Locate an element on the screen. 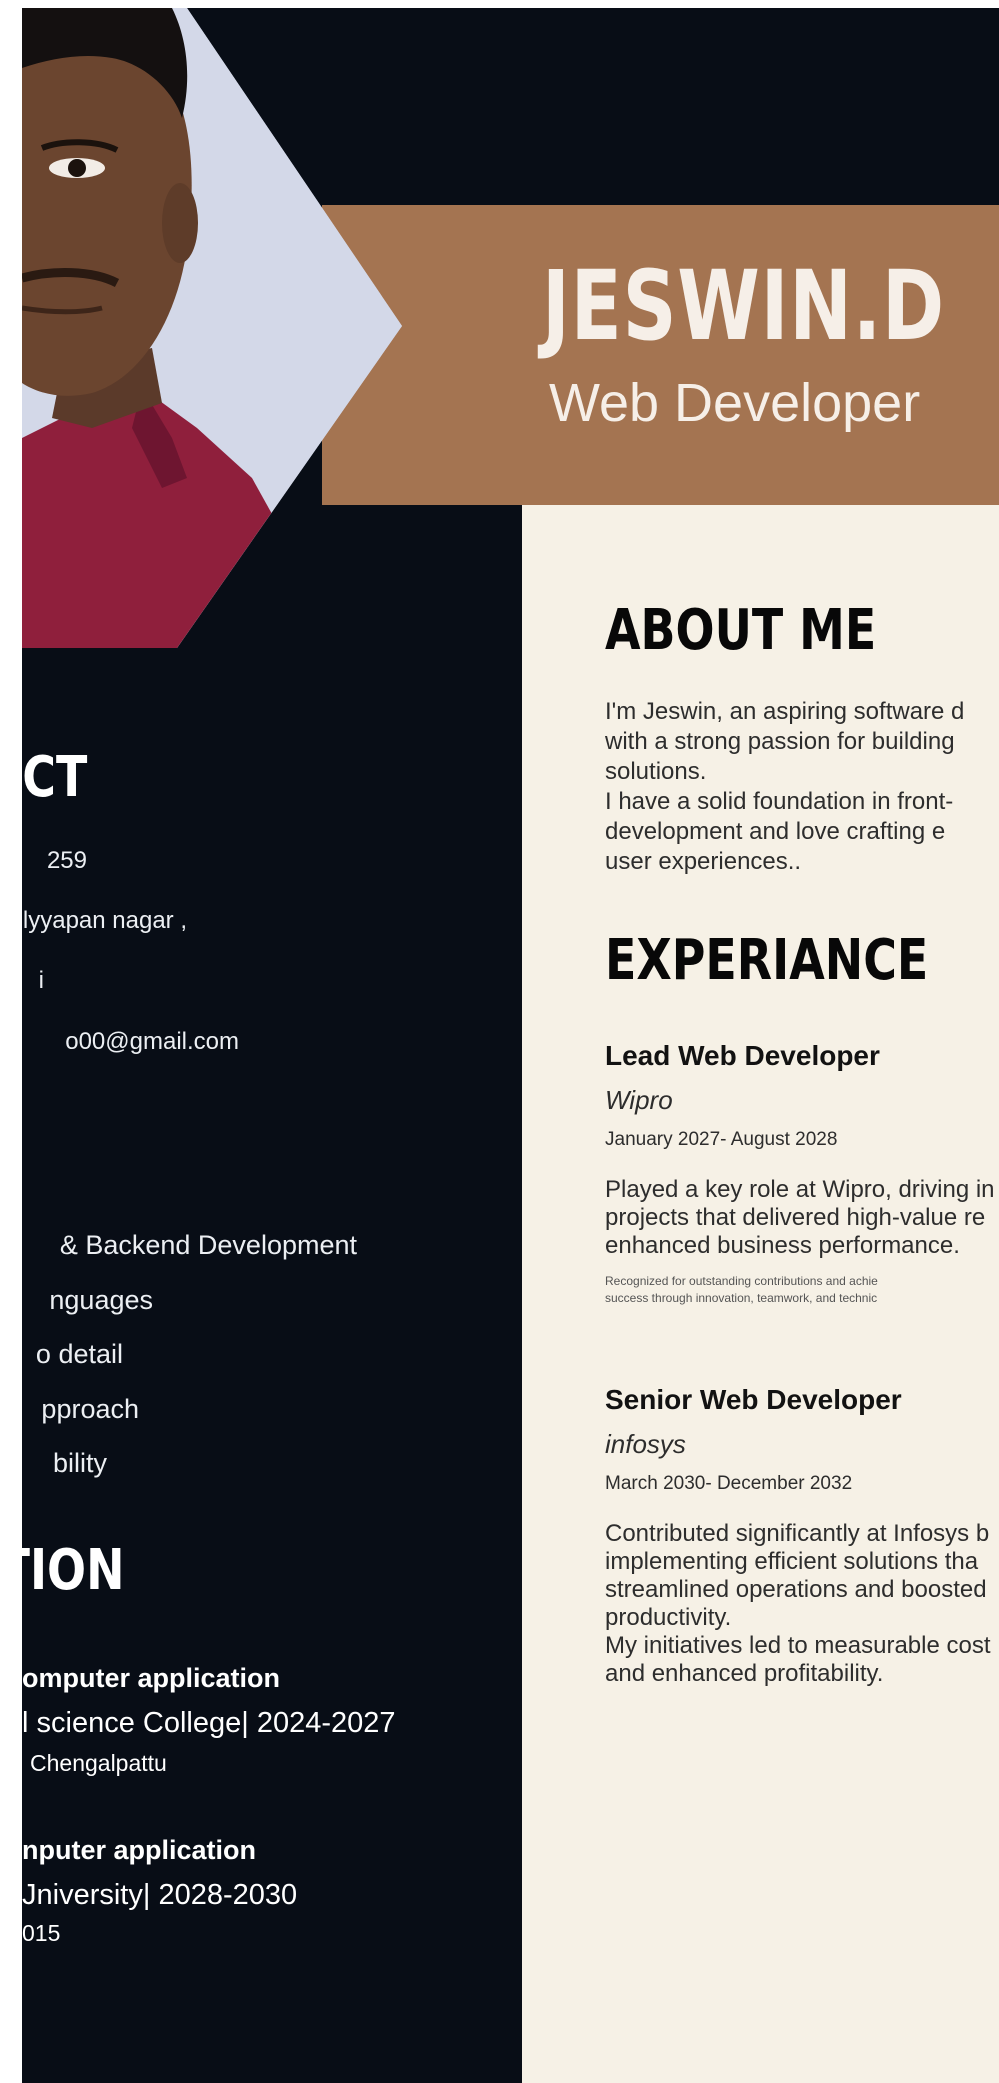  profile-photo-illustration is located at coordinates (212, 328).